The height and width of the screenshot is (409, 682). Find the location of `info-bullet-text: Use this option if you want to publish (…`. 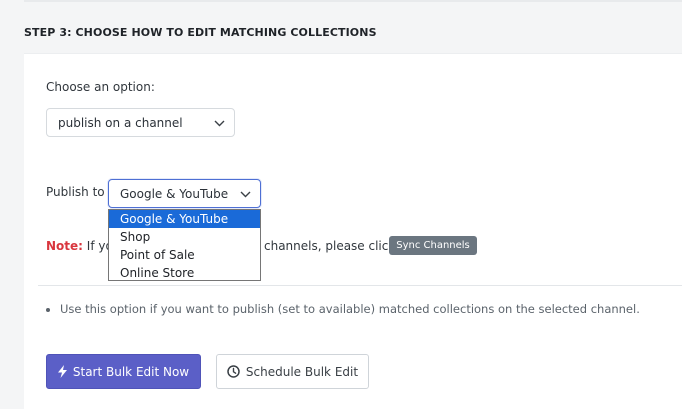

info-bullet-text: Use this option if you want to publish (… is located at coordinates (350, 309).